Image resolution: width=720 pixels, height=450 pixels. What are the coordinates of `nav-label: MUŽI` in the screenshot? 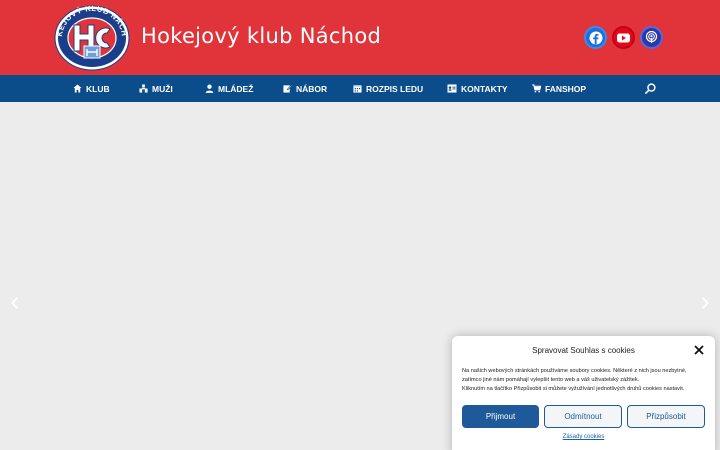 It's located at (162, 88).